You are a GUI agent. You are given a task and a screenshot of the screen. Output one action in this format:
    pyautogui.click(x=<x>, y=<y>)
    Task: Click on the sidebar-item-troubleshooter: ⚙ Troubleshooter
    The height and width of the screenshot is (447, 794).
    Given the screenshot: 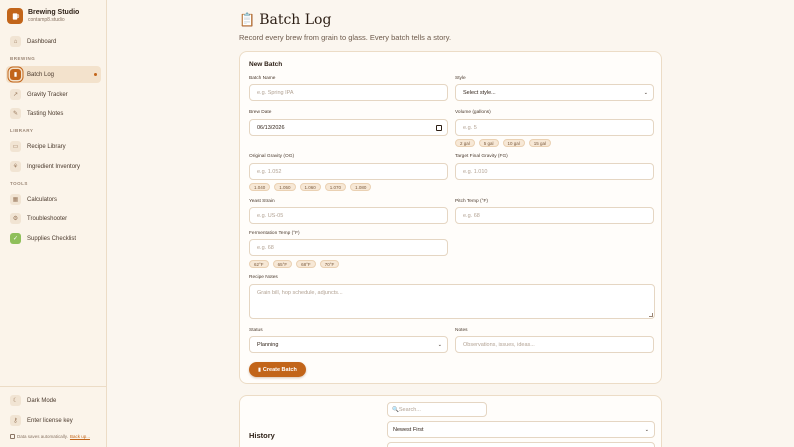 What is the action you would take?
    pyautogui.click(x=53, y=218)
    